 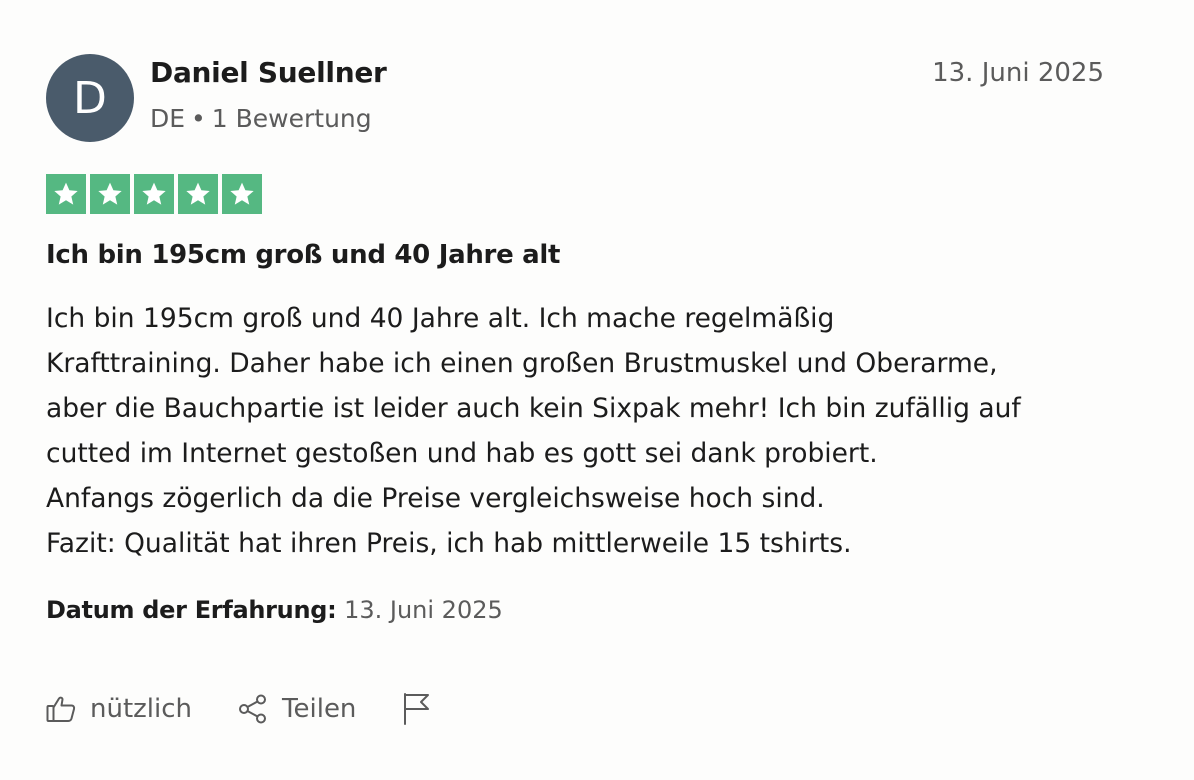 I want to click on reviewer-meta: DE • 1 Bewertung, so click(x=261, y=118).